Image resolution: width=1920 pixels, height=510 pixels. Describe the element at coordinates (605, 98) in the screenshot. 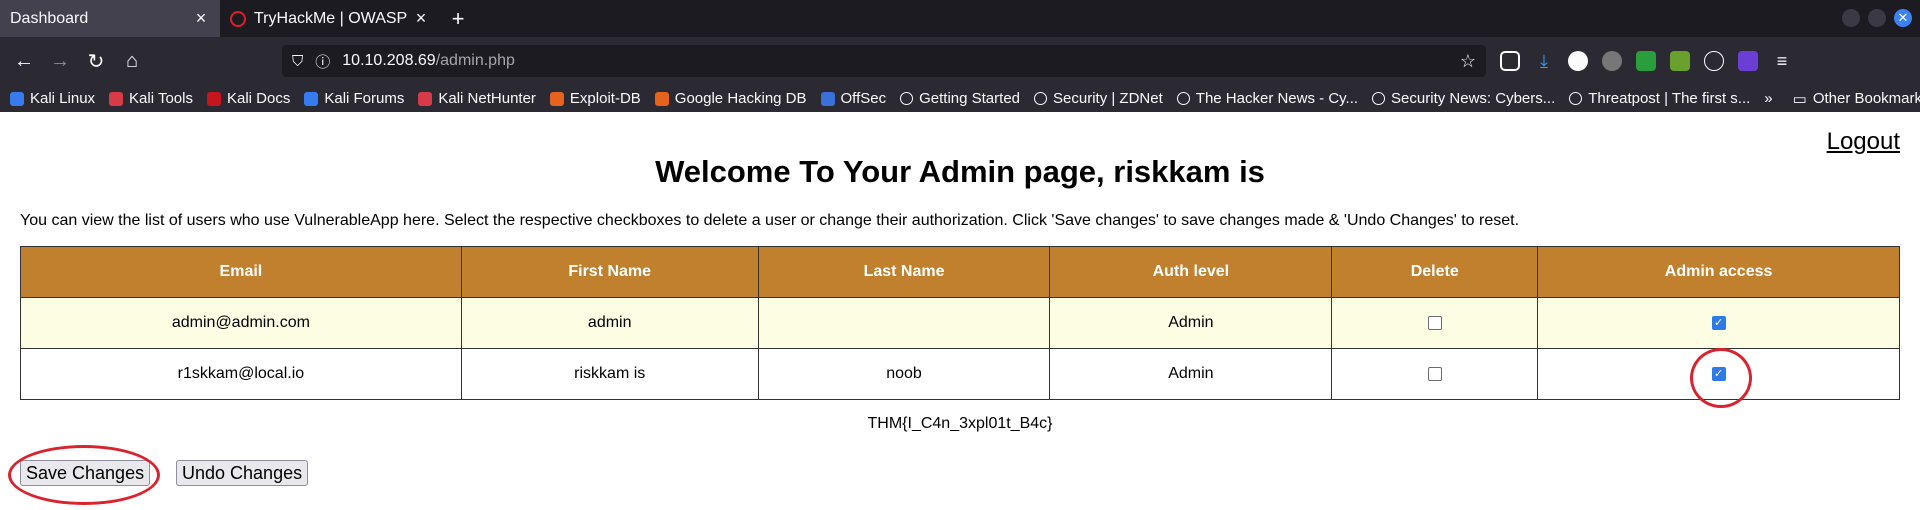

I see `bookmark-label: Exploit-DB` at that location.